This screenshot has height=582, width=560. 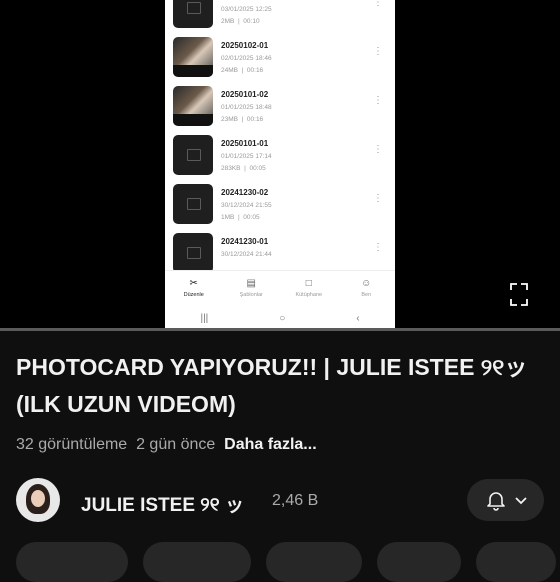 I want to click on fullscreen-icon, so click(x=519, y=294).